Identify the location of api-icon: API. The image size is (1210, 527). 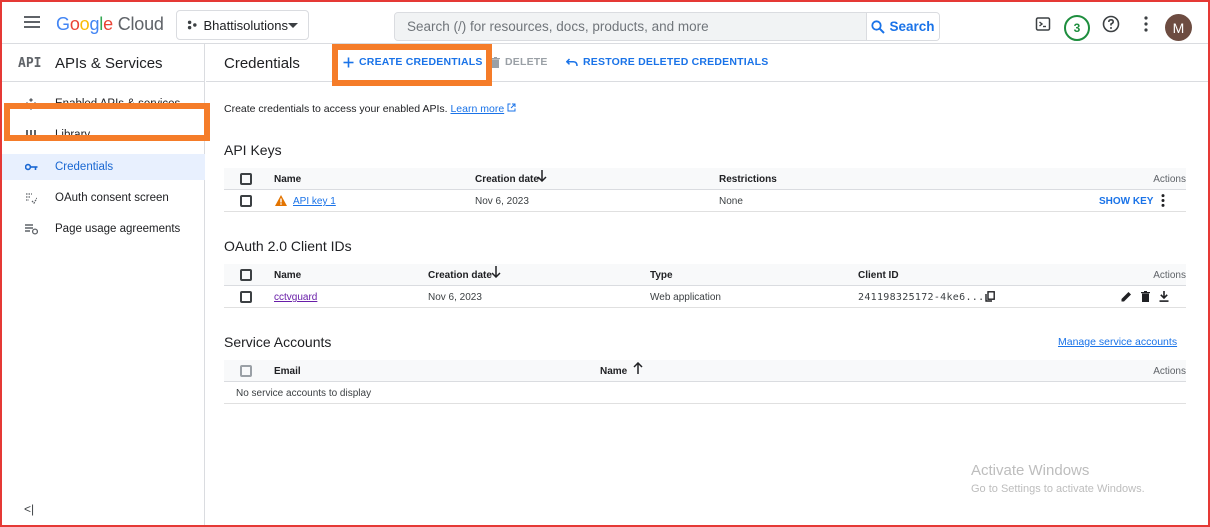
(30, 63).